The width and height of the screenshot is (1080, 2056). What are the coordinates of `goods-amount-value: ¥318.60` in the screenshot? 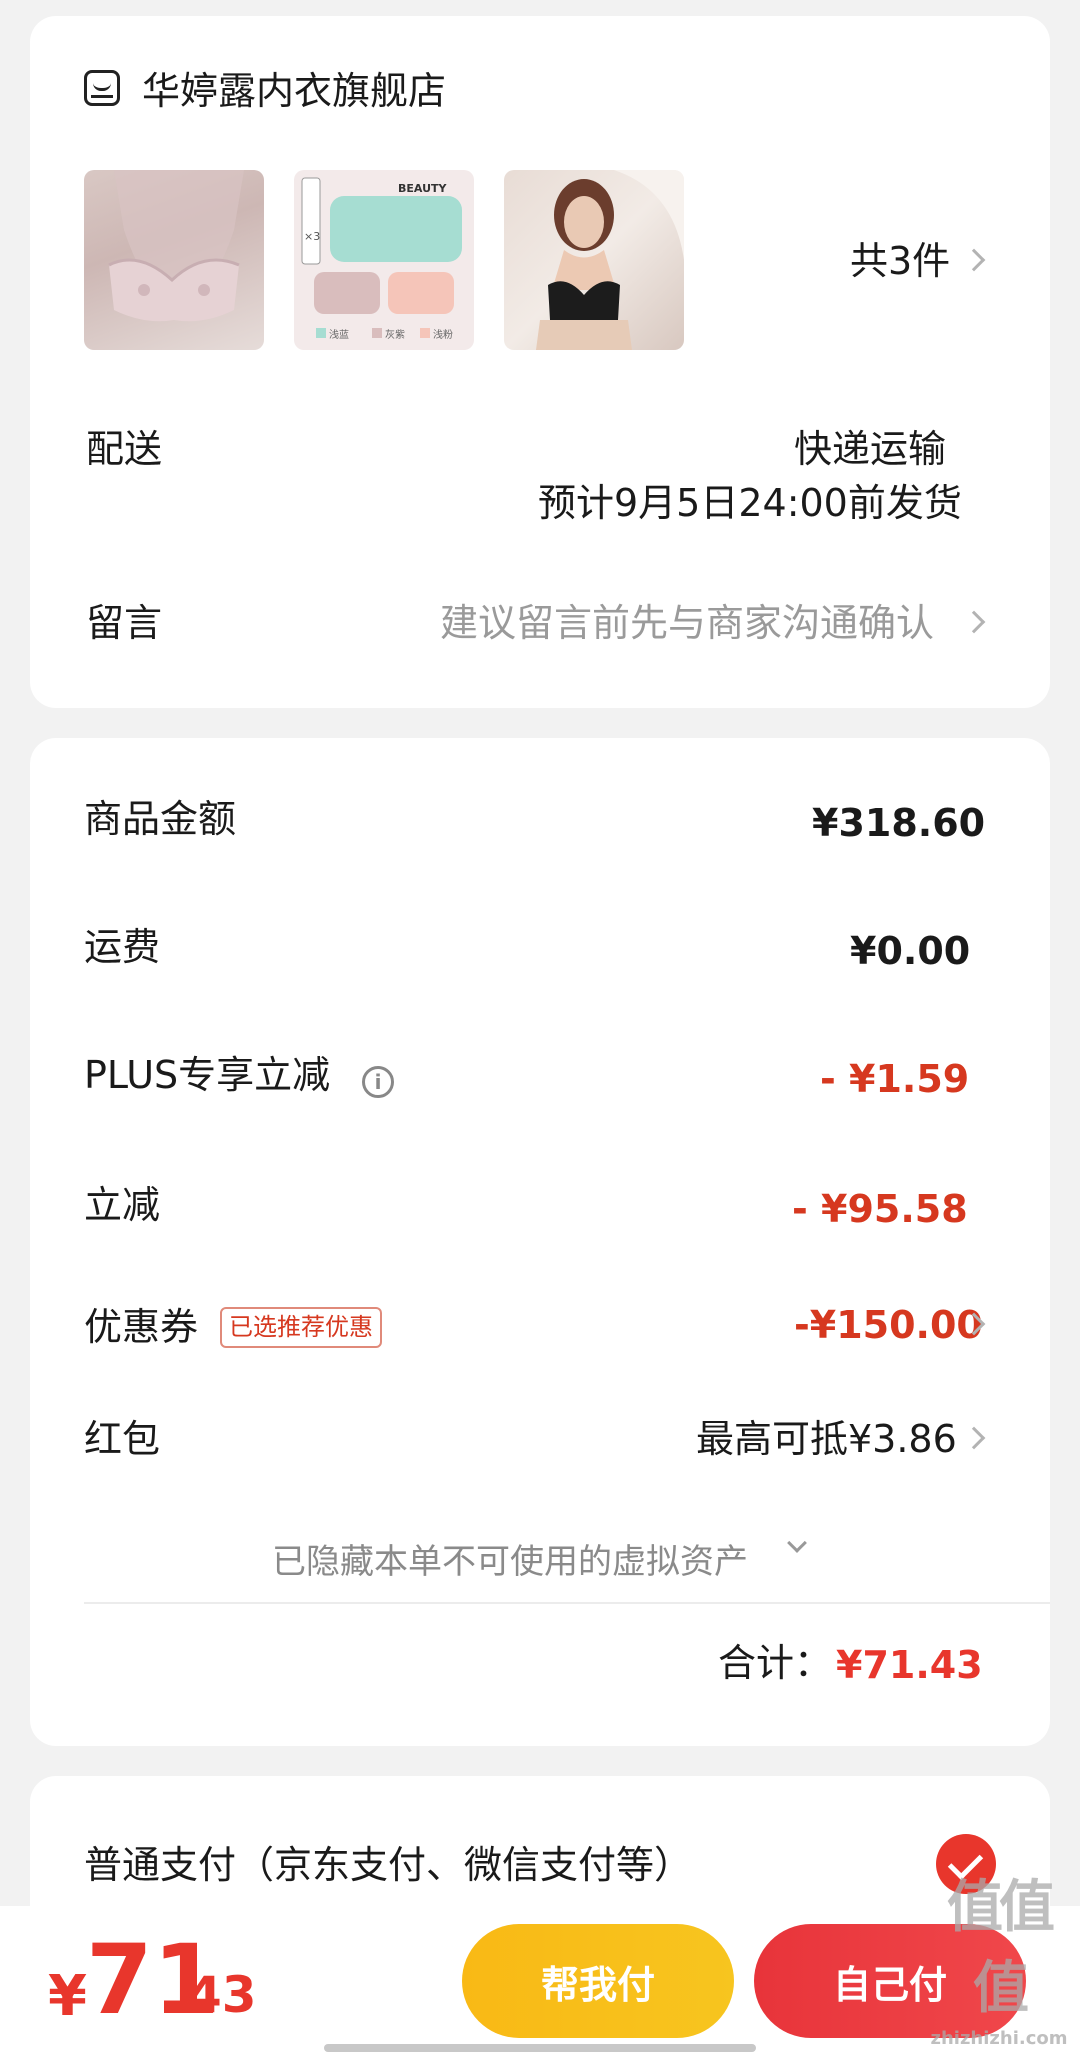 It's located at (899, 823).